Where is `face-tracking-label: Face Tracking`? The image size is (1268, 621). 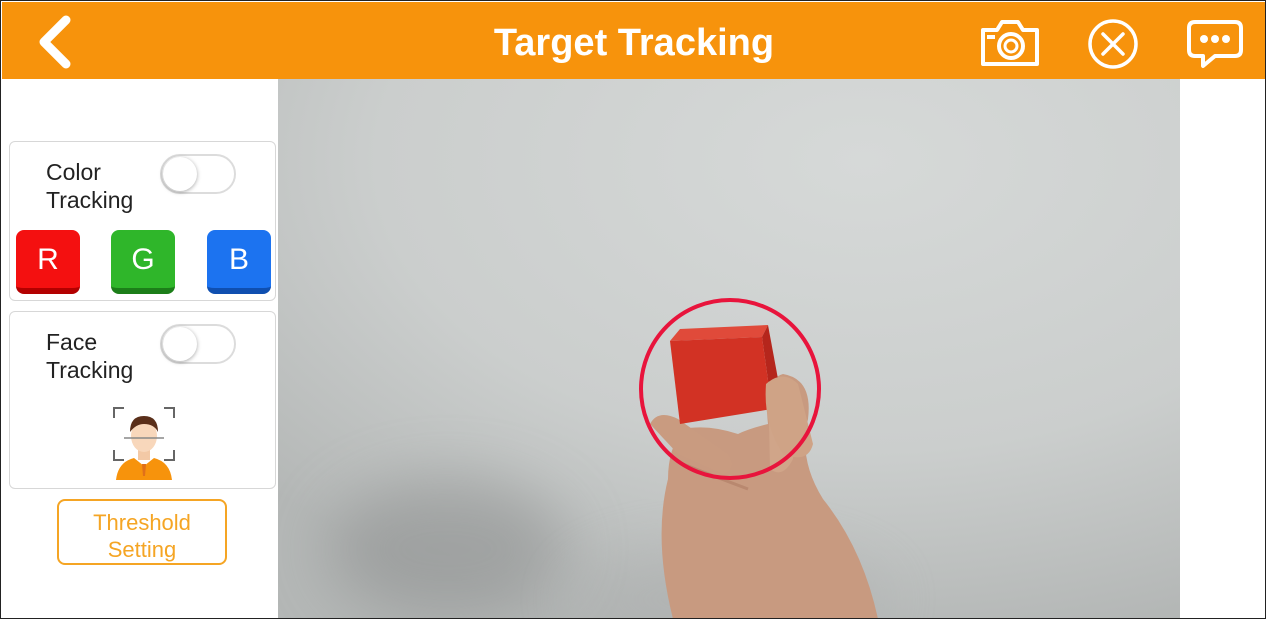
face-tracking-label: Face Tracking is located at coordinates (90, 356).